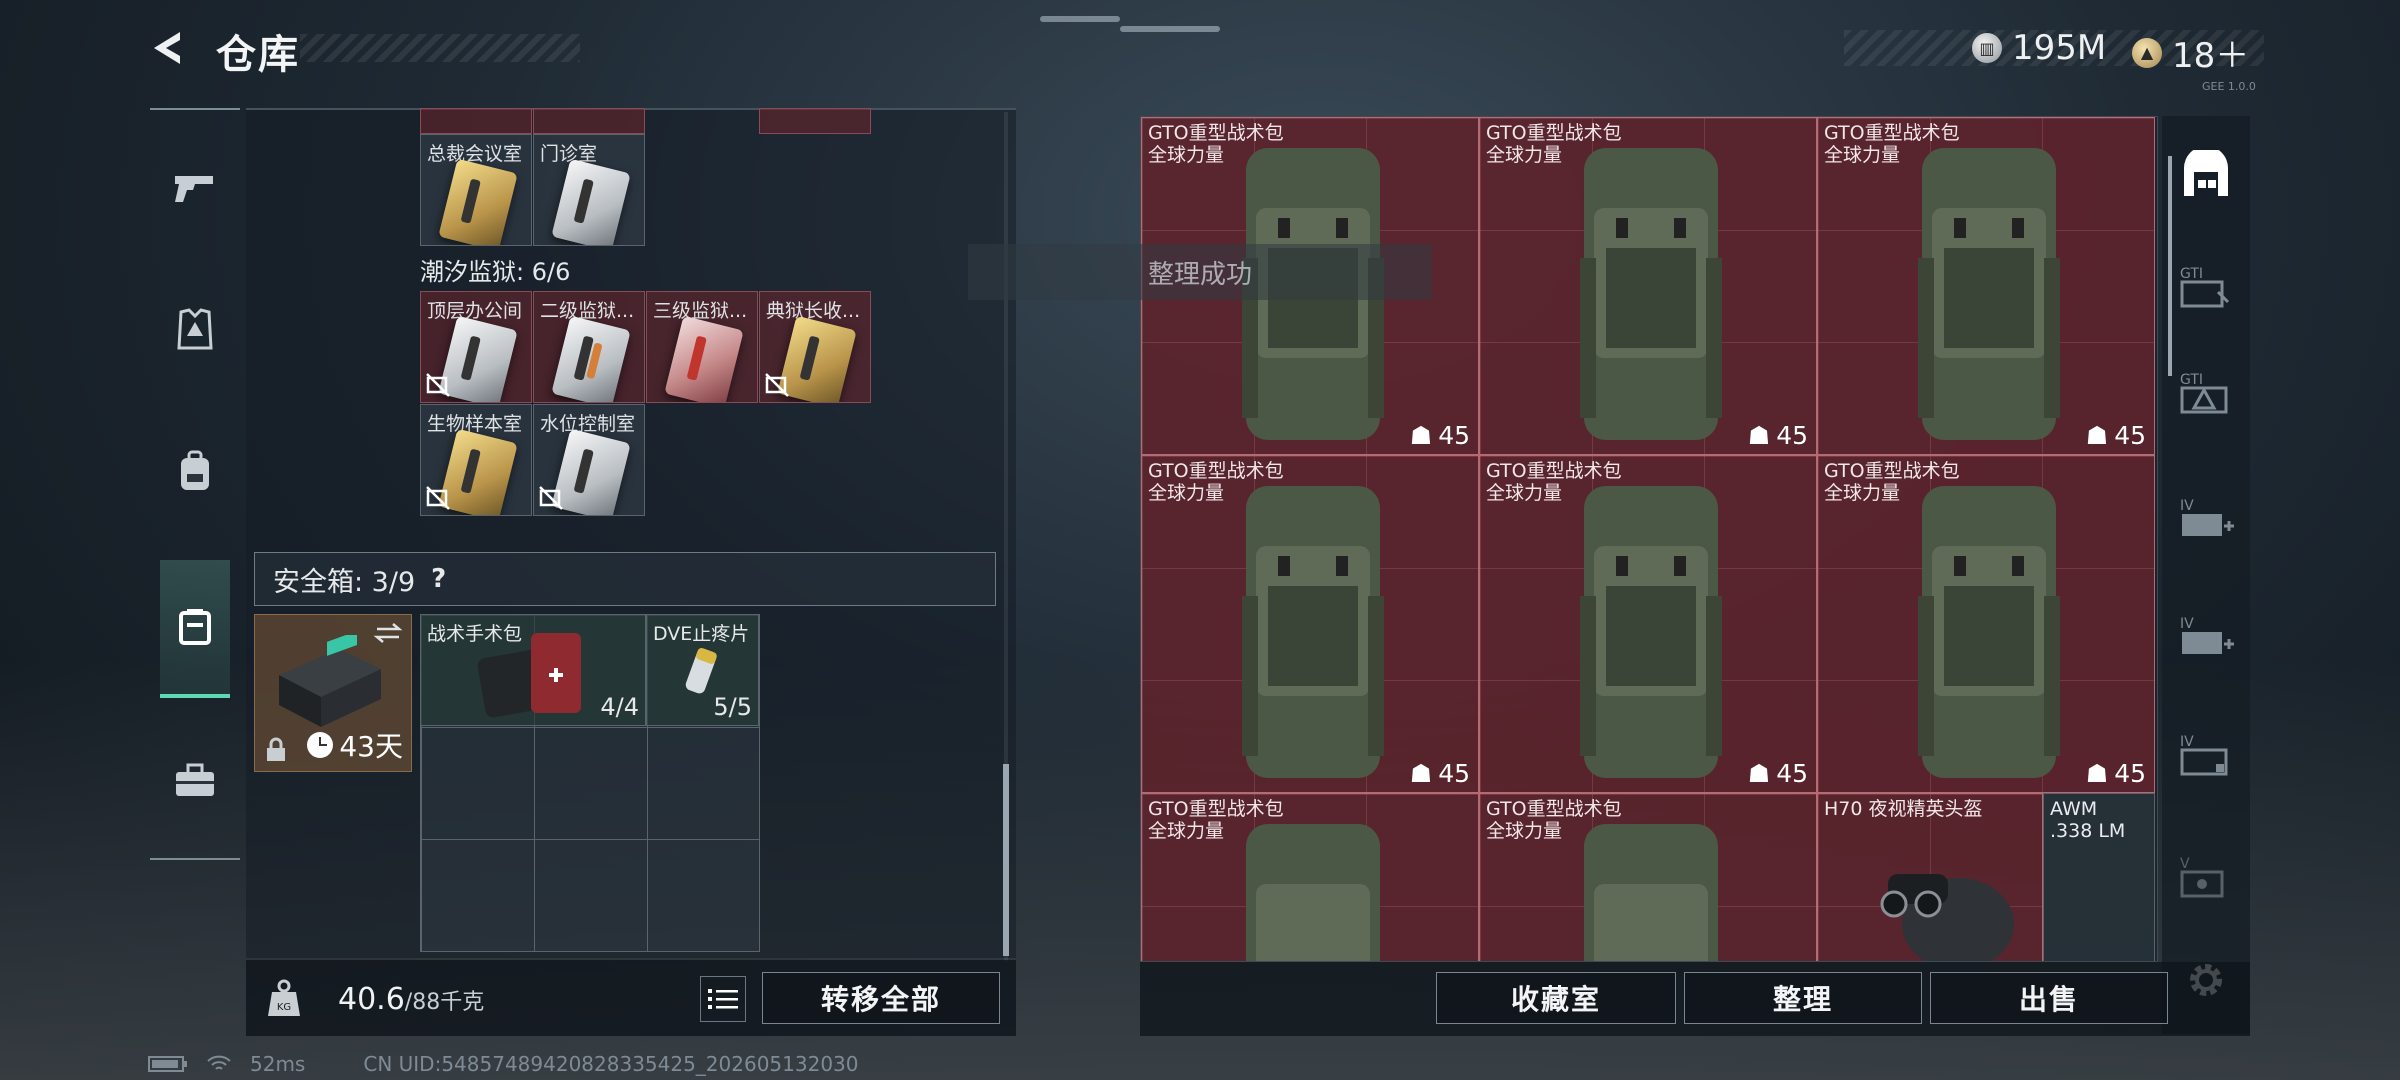 Image resolution: width=2400 pixels, height=1080 pixels. I want to click on backpack-icon, so click(195, 470).